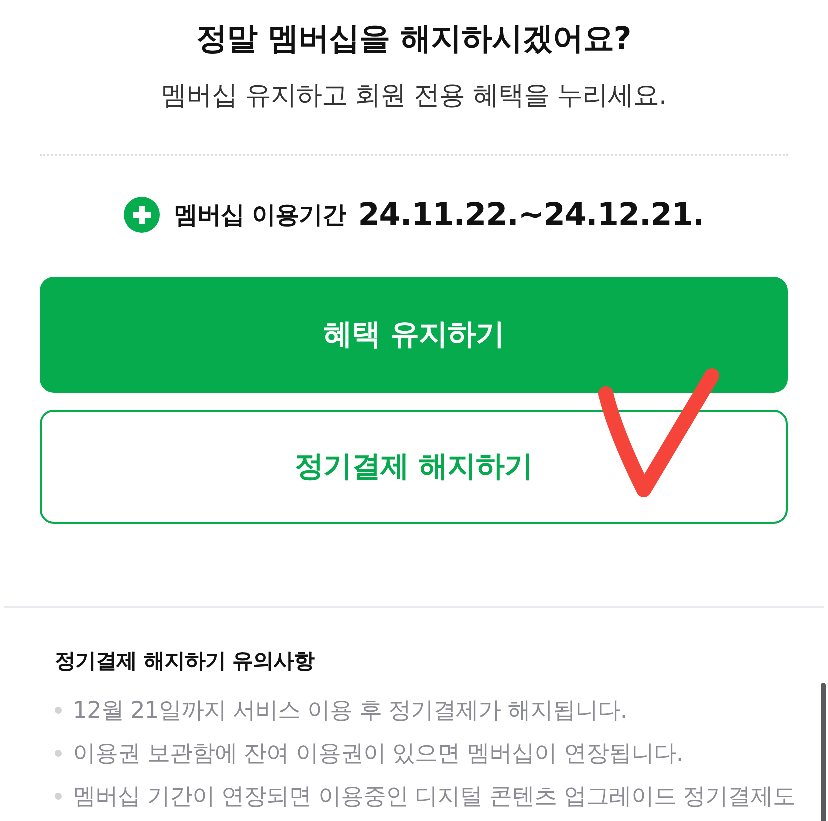  I want to click on notice-text: 이용권 보관함에 잔여 이용권이 있으면 멤버십이 연장됩니다., so click(378, 754).